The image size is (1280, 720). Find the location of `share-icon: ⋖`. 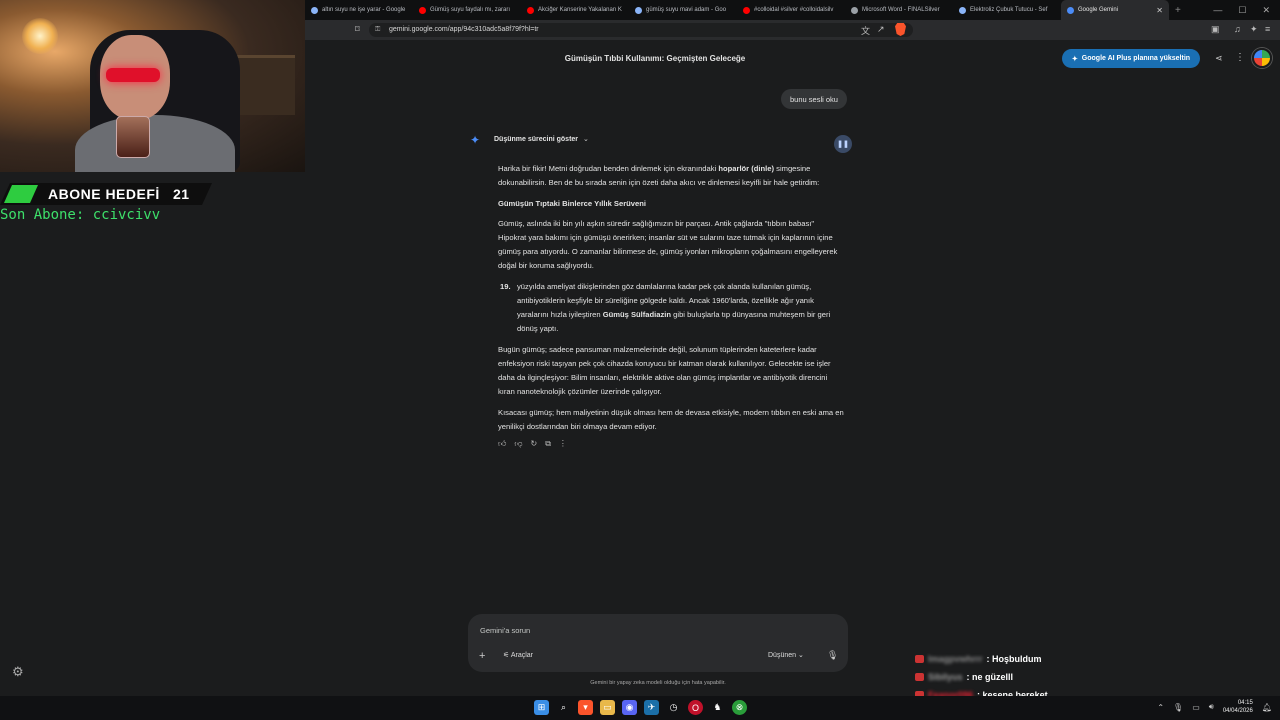

share-icon: ⋖ is located at coordinates (1219, 58).